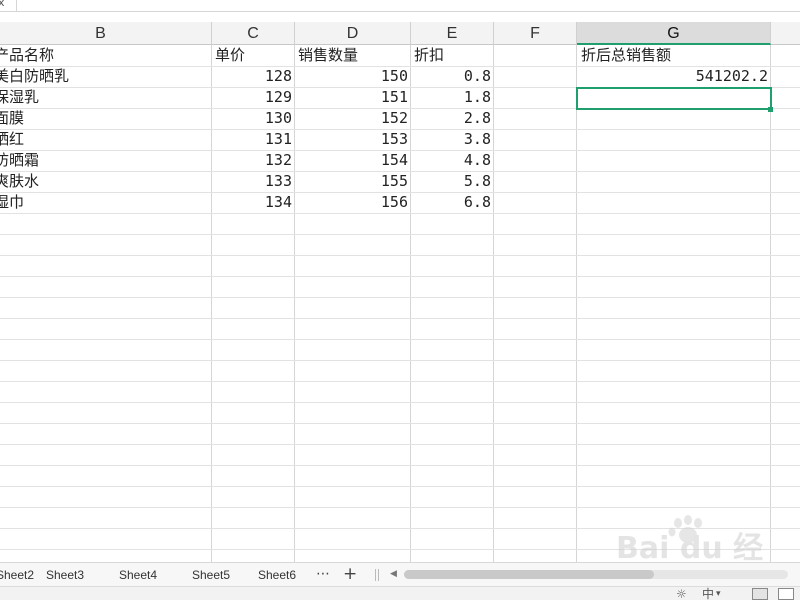 This screenshot has width=800, height=600. Describe the element at coordinates (65, 575) in the screenshot. I see `sheet-tab: Sheet3` at that location.